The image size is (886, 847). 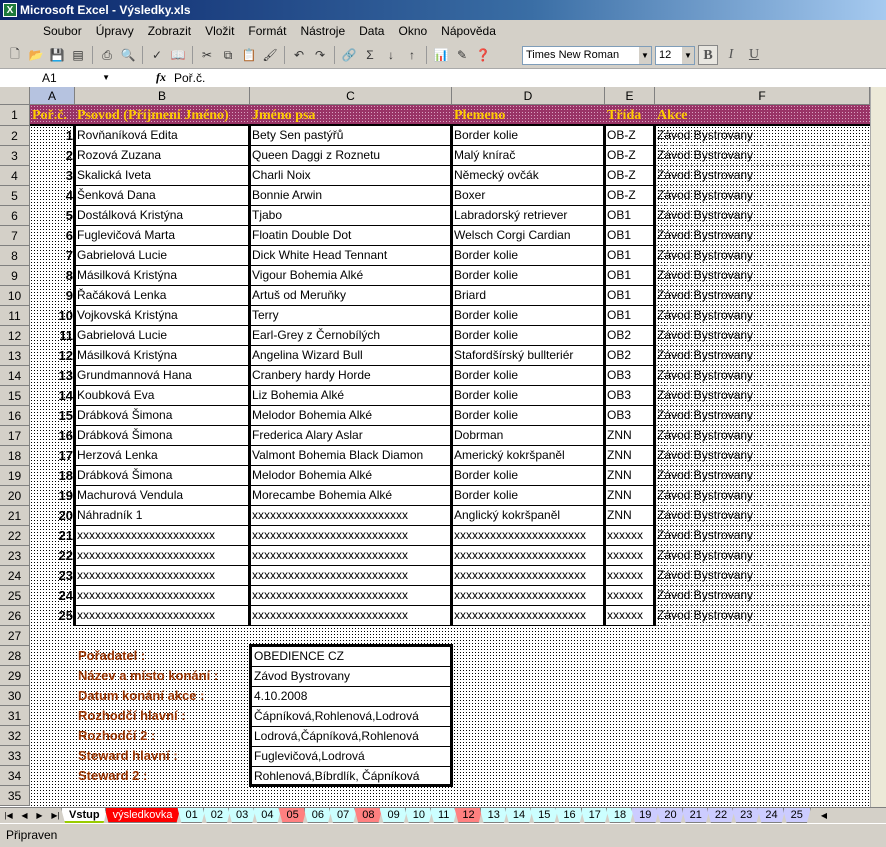 I want to click on cell-E3: OB-Z, so click(x=630, y=156).